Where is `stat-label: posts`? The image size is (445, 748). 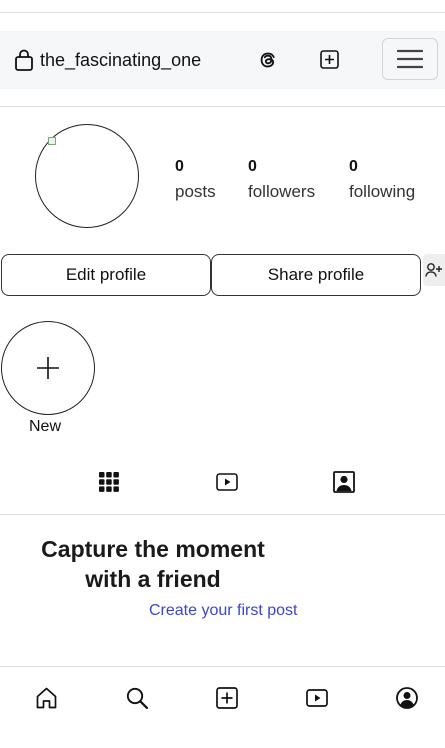
stat-label: posts is located at coordinates (195, 191).